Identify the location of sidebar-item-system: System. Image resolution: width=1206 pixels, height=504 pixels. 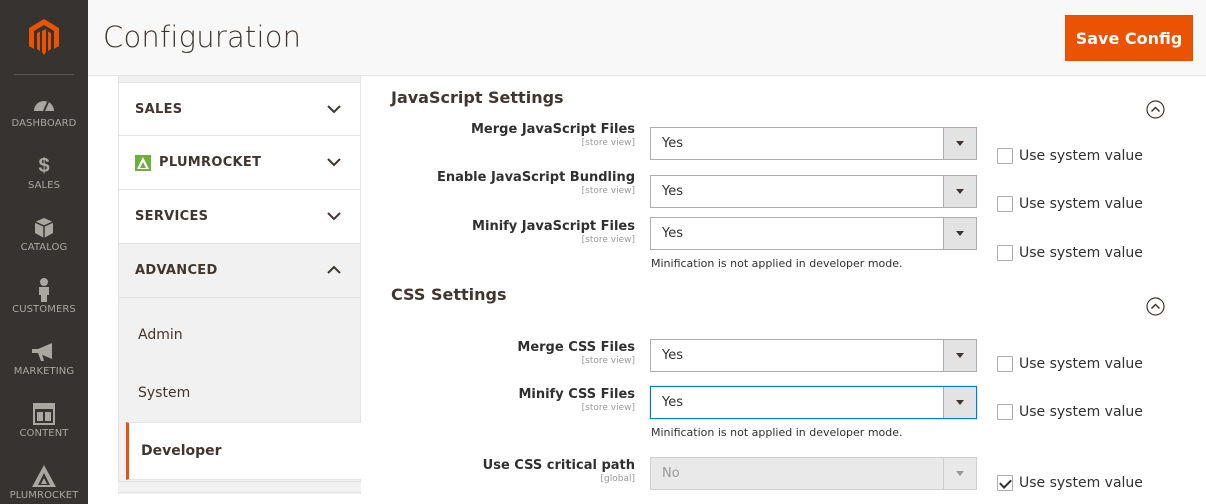
(239, 393).